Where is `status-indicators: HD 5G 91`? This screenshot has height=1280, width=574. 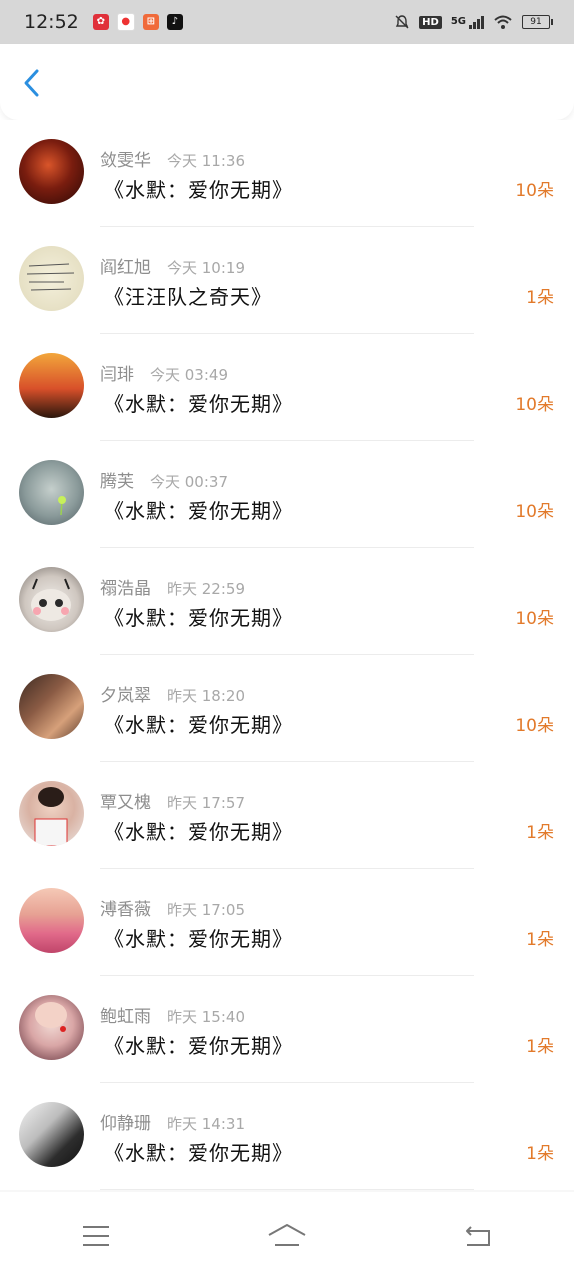
status-indicators: HD 5G 91 is located at coordinates (473, 22).